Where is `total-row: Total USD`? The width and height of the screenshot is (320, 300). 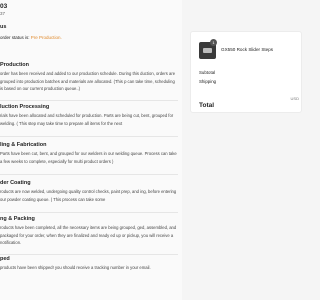
total-row: Total USD is located at coordinates (251, 103).